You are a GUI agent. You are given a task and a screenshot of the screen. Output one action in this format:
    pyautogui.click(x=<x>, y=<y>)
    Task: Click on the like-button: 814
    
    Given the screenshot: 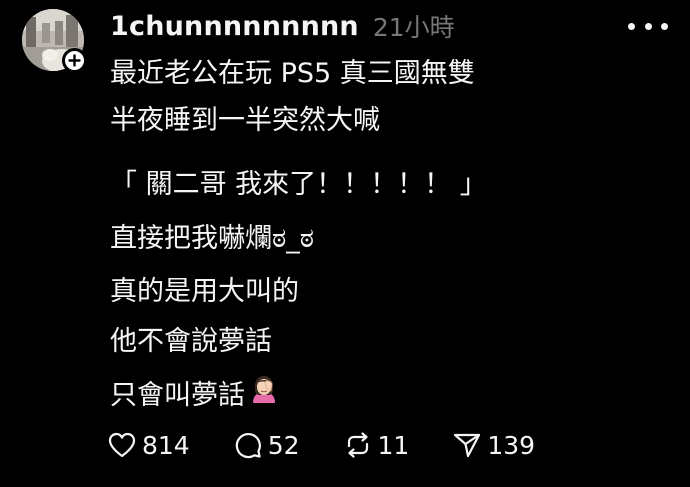 What is the action you would take?
    pyautogui.click(x=148, y=445)
    